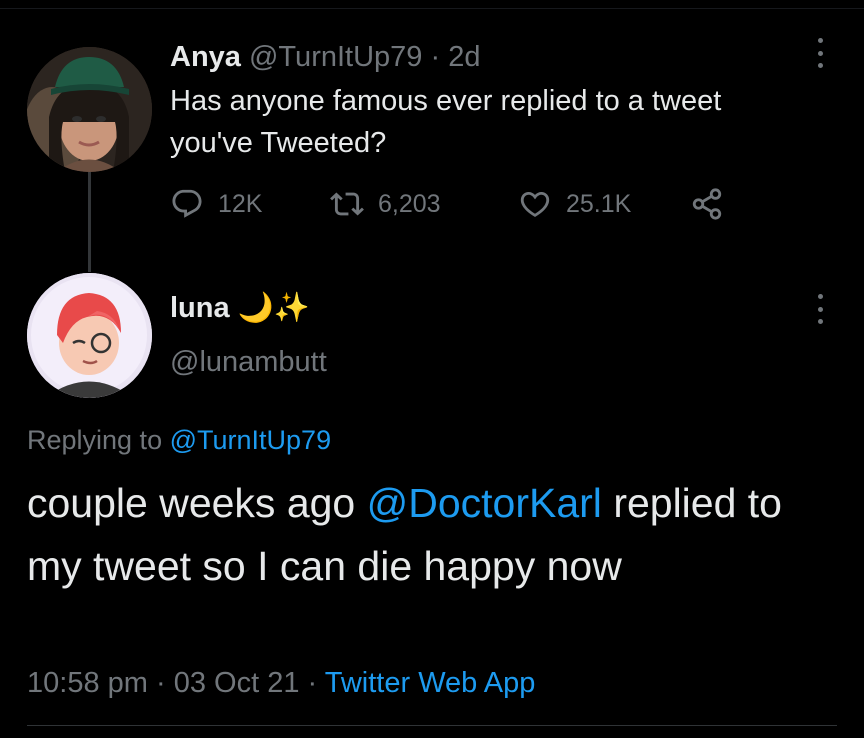  I want to click on replying-to-line: Replying to @TurnItUp79, so click(179, 440).